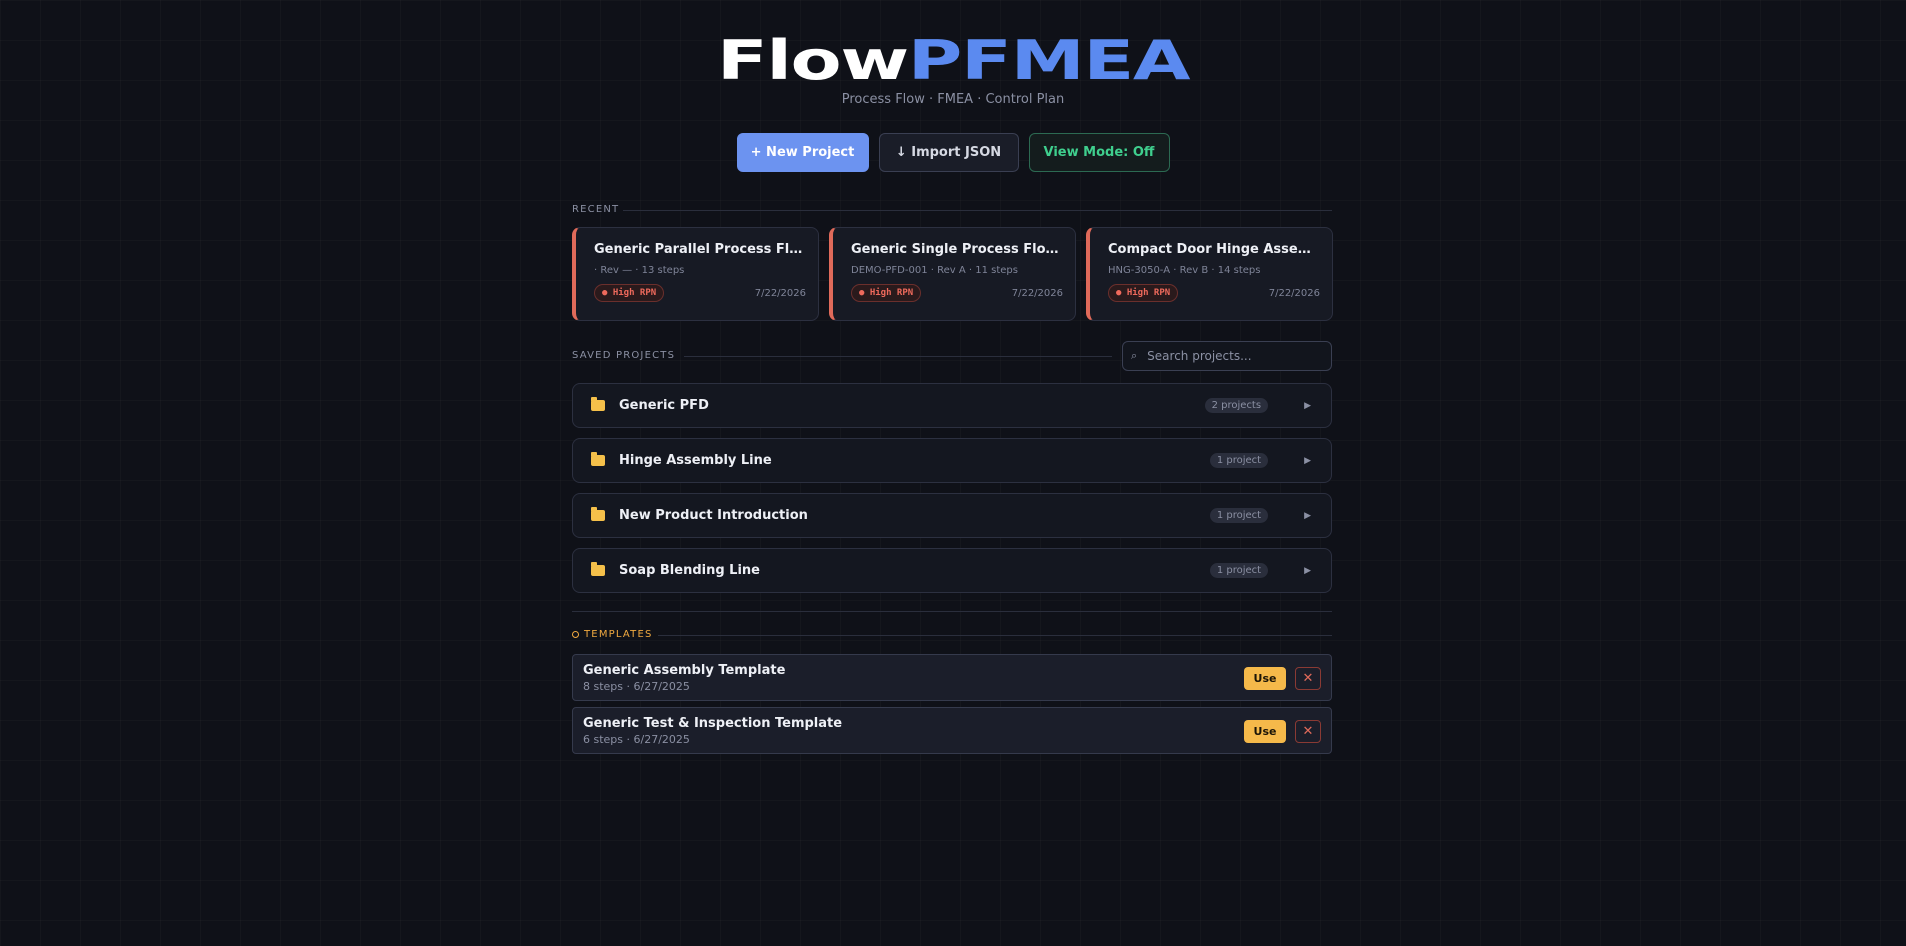  What do you see at coordinates (624, 355) in the screenshot?
I see `saved-projects-label: SAVED PROJECTS` at bounding box center [624, 355].